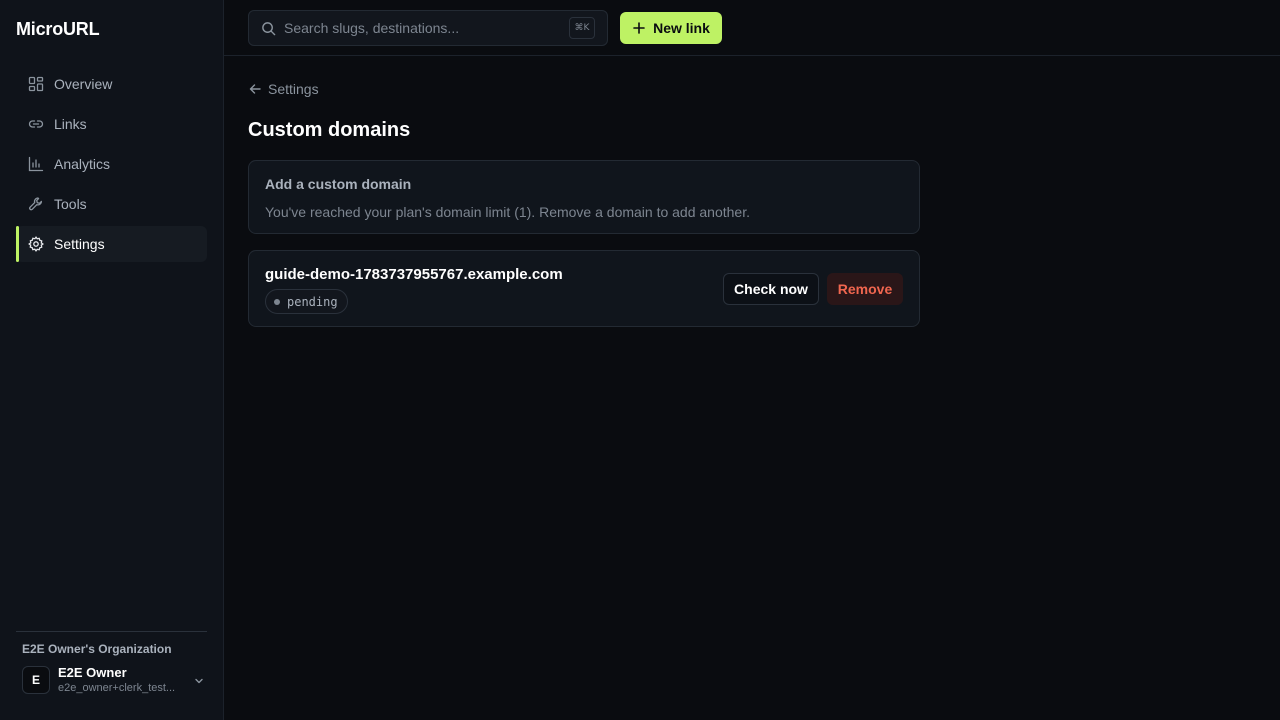 Image resolution: width=1280 pixels, height=720 pixels. Describe the element at coordinates (36, 204) in the screenshot. I see `wrench-icon` at that location.